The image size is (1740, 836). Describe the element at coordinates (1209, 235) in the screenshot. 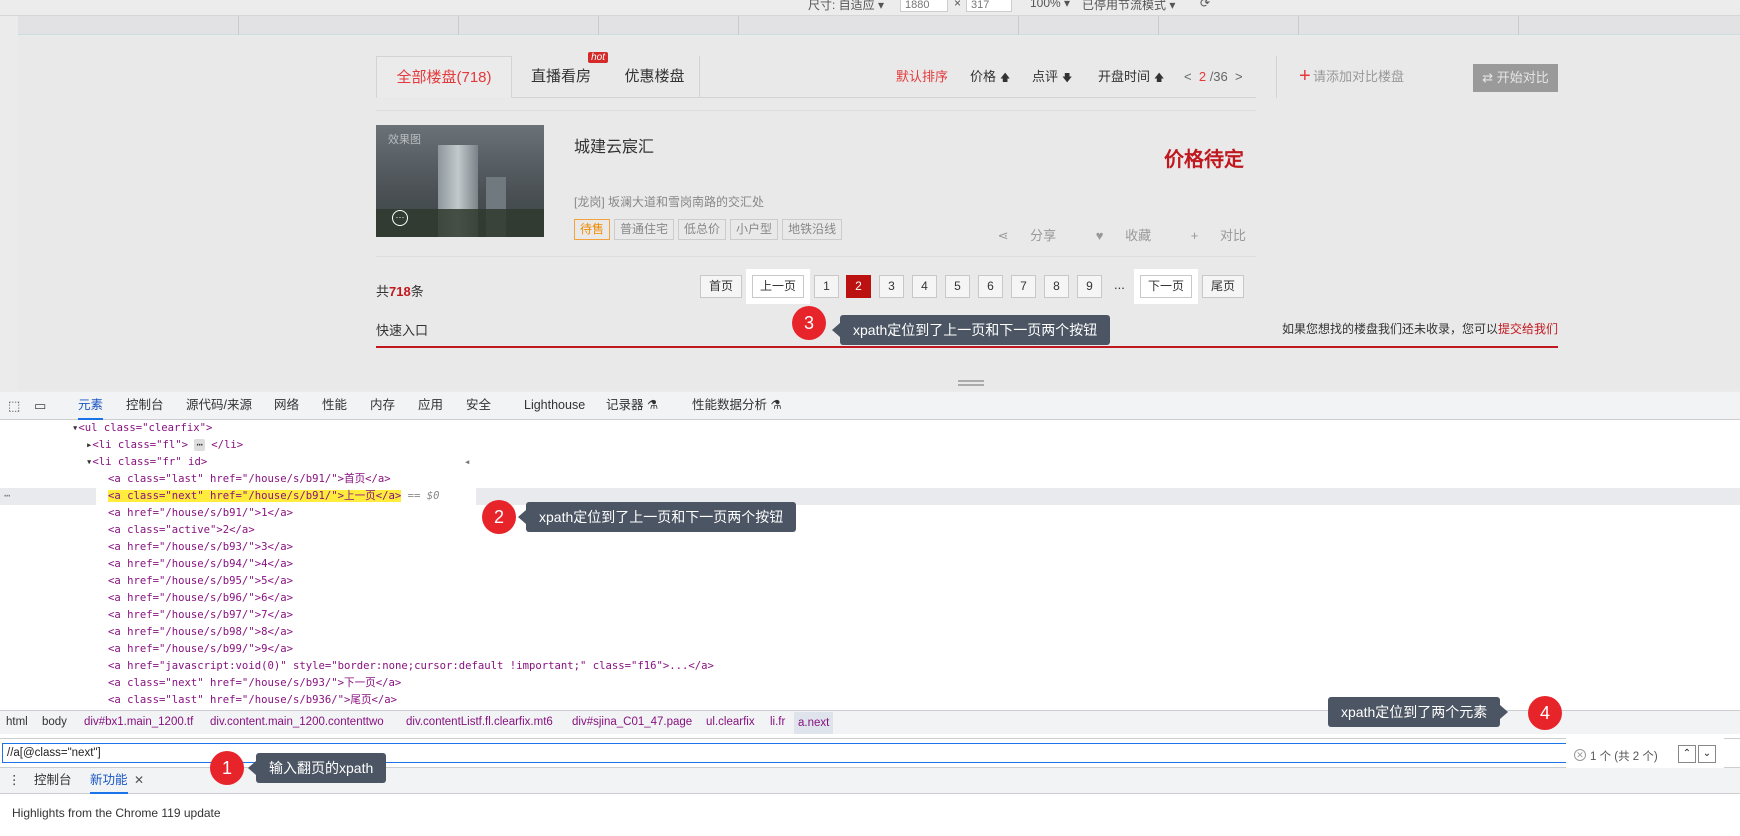

I see `compare-button: + 对比` at that location.